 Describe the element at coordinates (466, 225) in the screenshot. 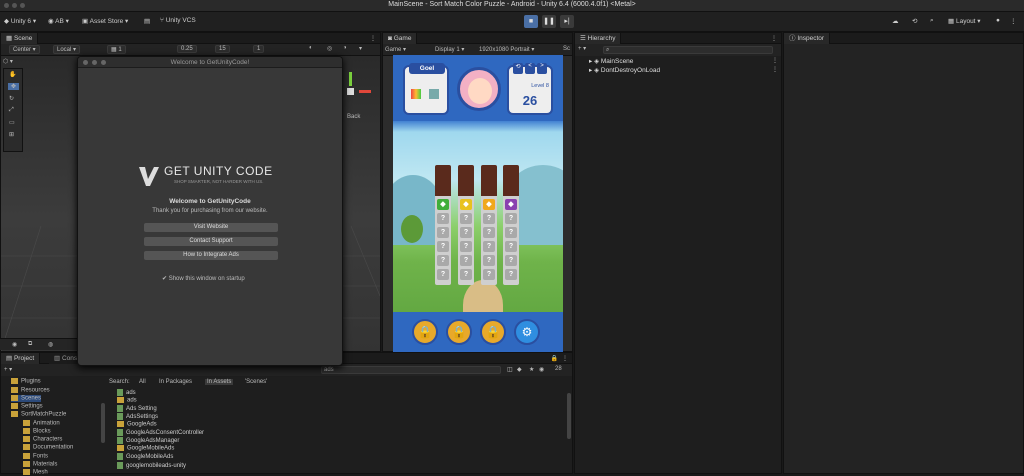

I see `puzzle-column-2: ◆ ? ? ? ? ?` at that location.